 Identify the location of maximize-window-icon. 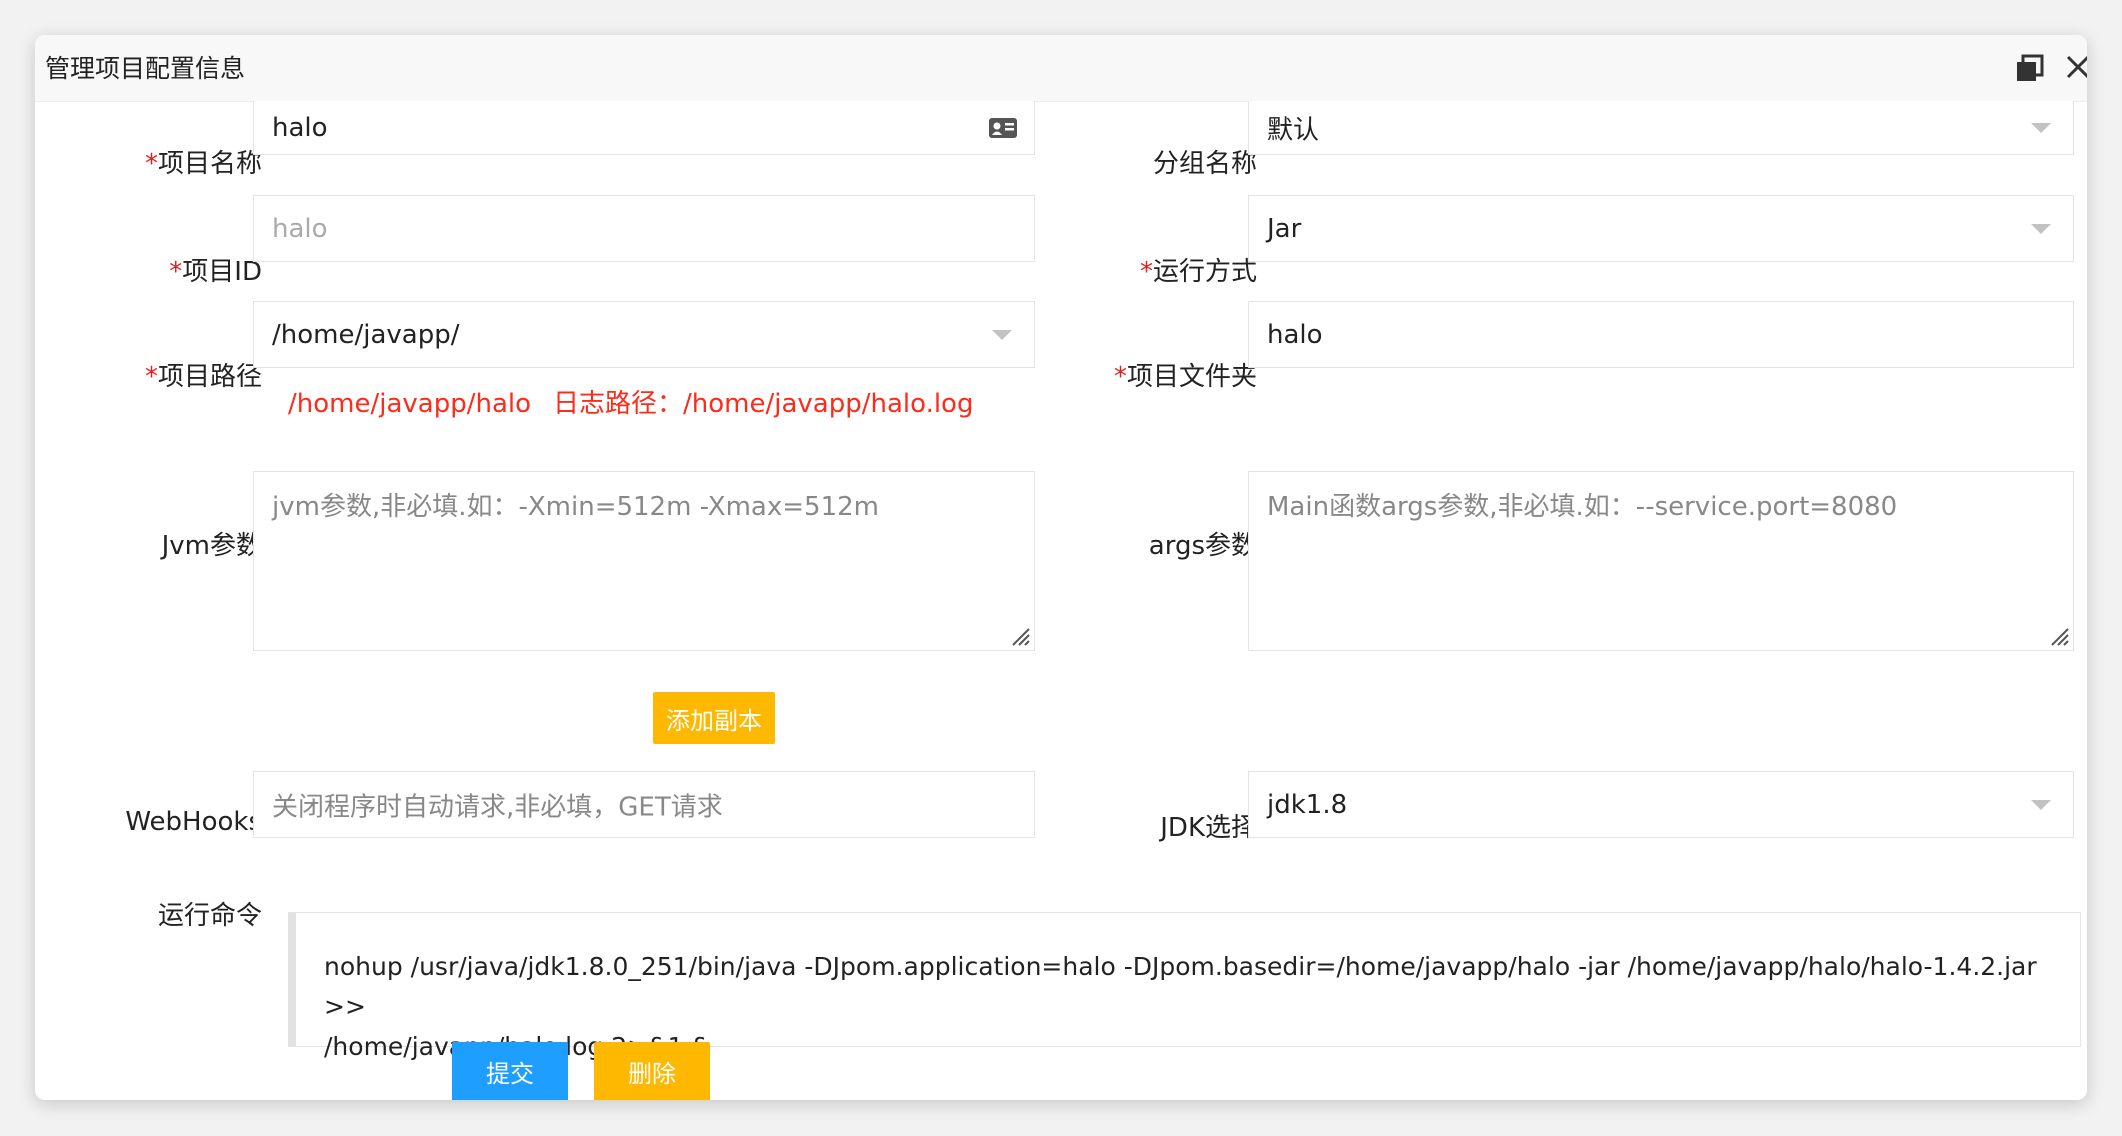
(2030, 68).